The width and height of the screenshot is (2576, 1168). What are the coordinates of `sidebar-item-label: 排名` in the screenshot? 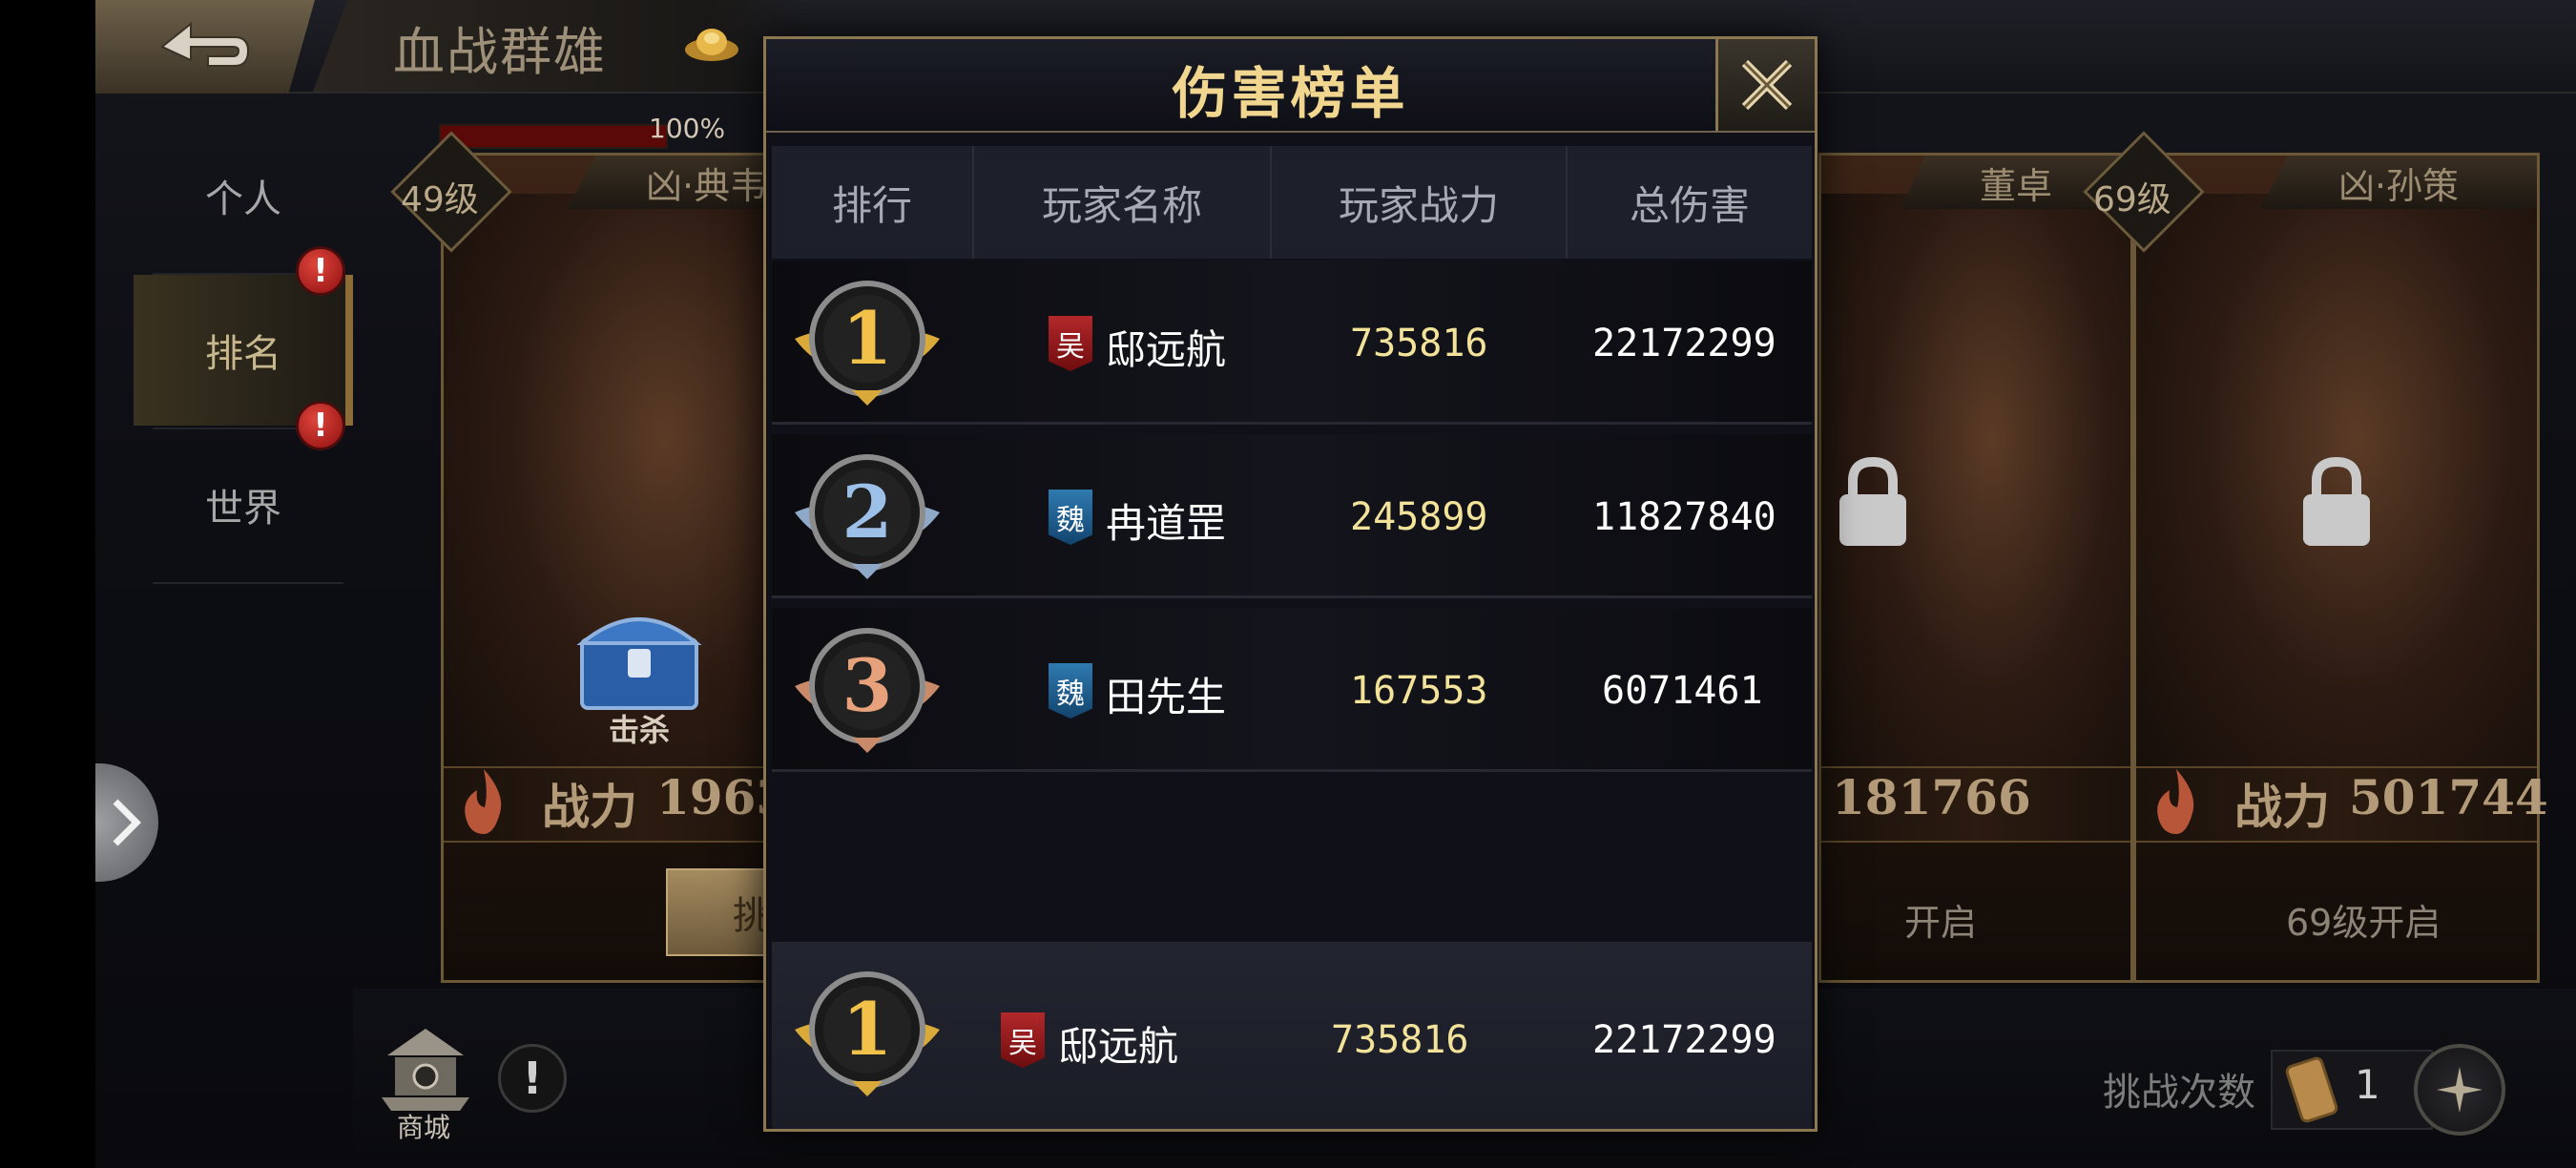 It's located at (243, 354).